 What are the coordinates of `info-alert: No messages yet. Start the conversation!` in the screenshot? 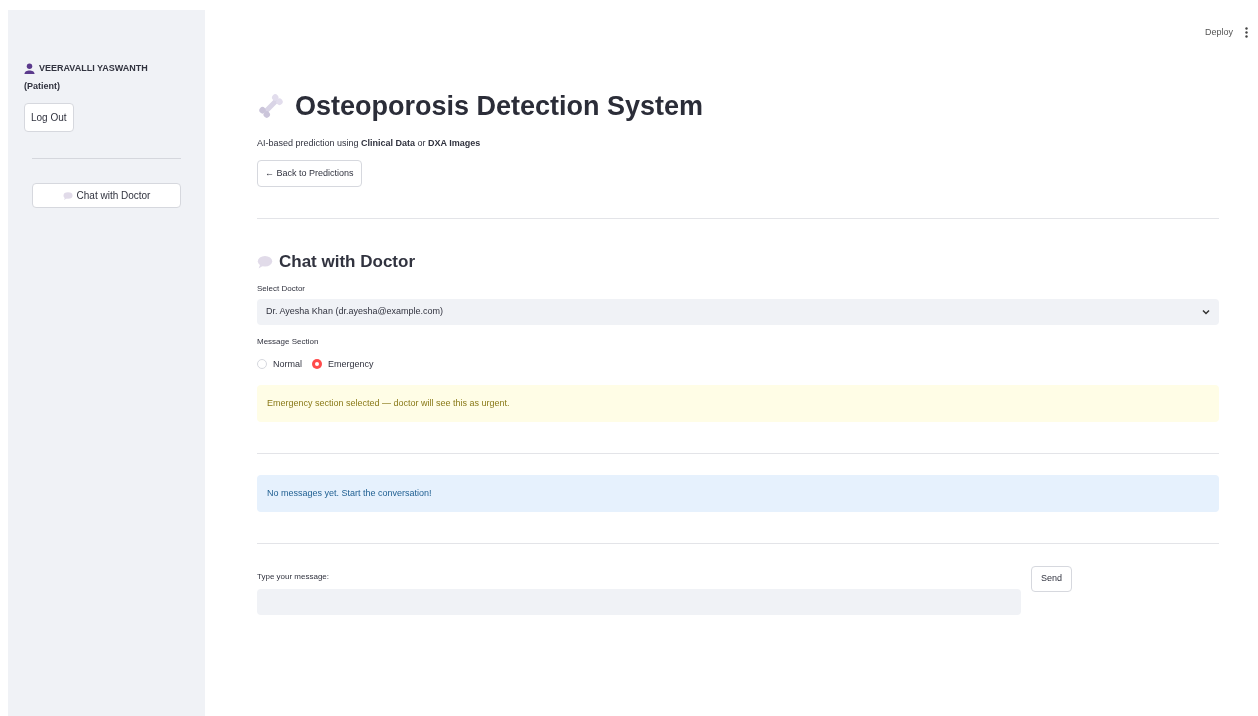 It's located at (738, 493).